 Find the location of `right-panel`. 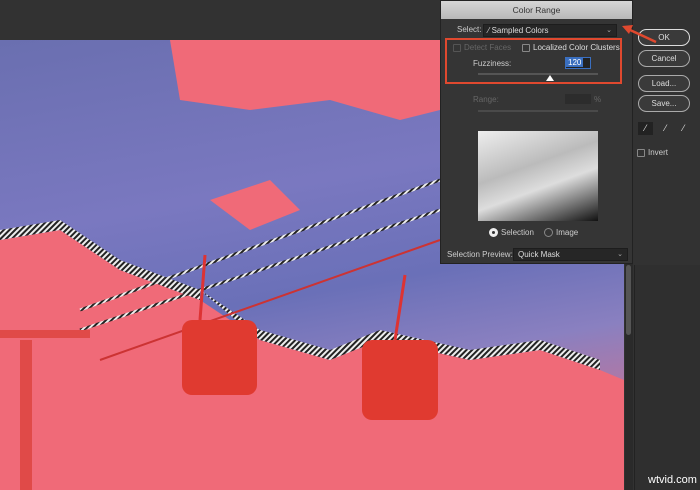

right-panel is located at coordinates (667, 377).